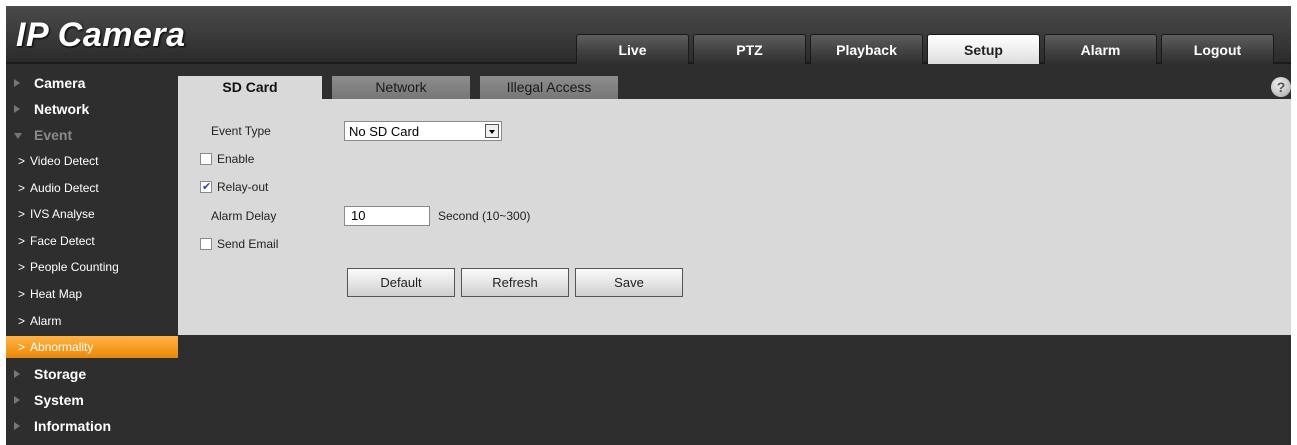  What do you see at coordinates (53, 135) in the screenshot?
I see `sidebar-group-label: Event` at bounding box center [53, 135].